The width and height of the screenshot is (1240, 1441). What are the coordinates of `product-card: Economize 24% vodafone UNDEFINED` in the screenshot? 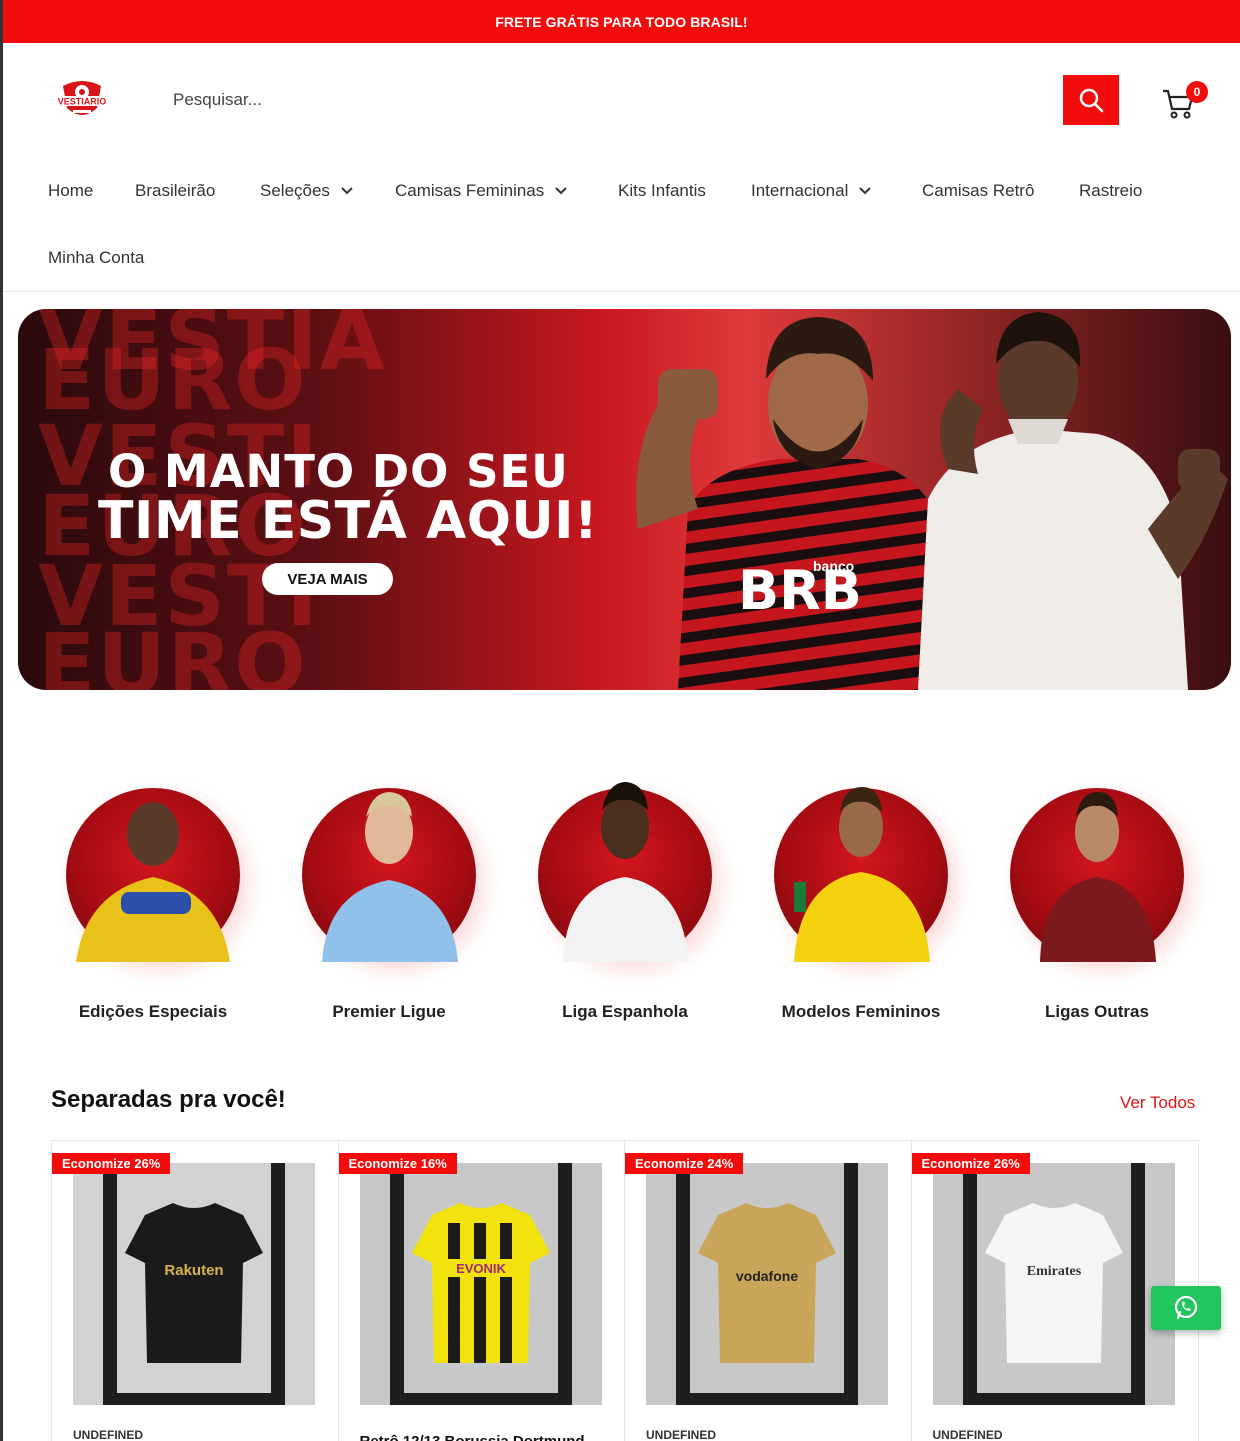 It's located at (768, 1291).